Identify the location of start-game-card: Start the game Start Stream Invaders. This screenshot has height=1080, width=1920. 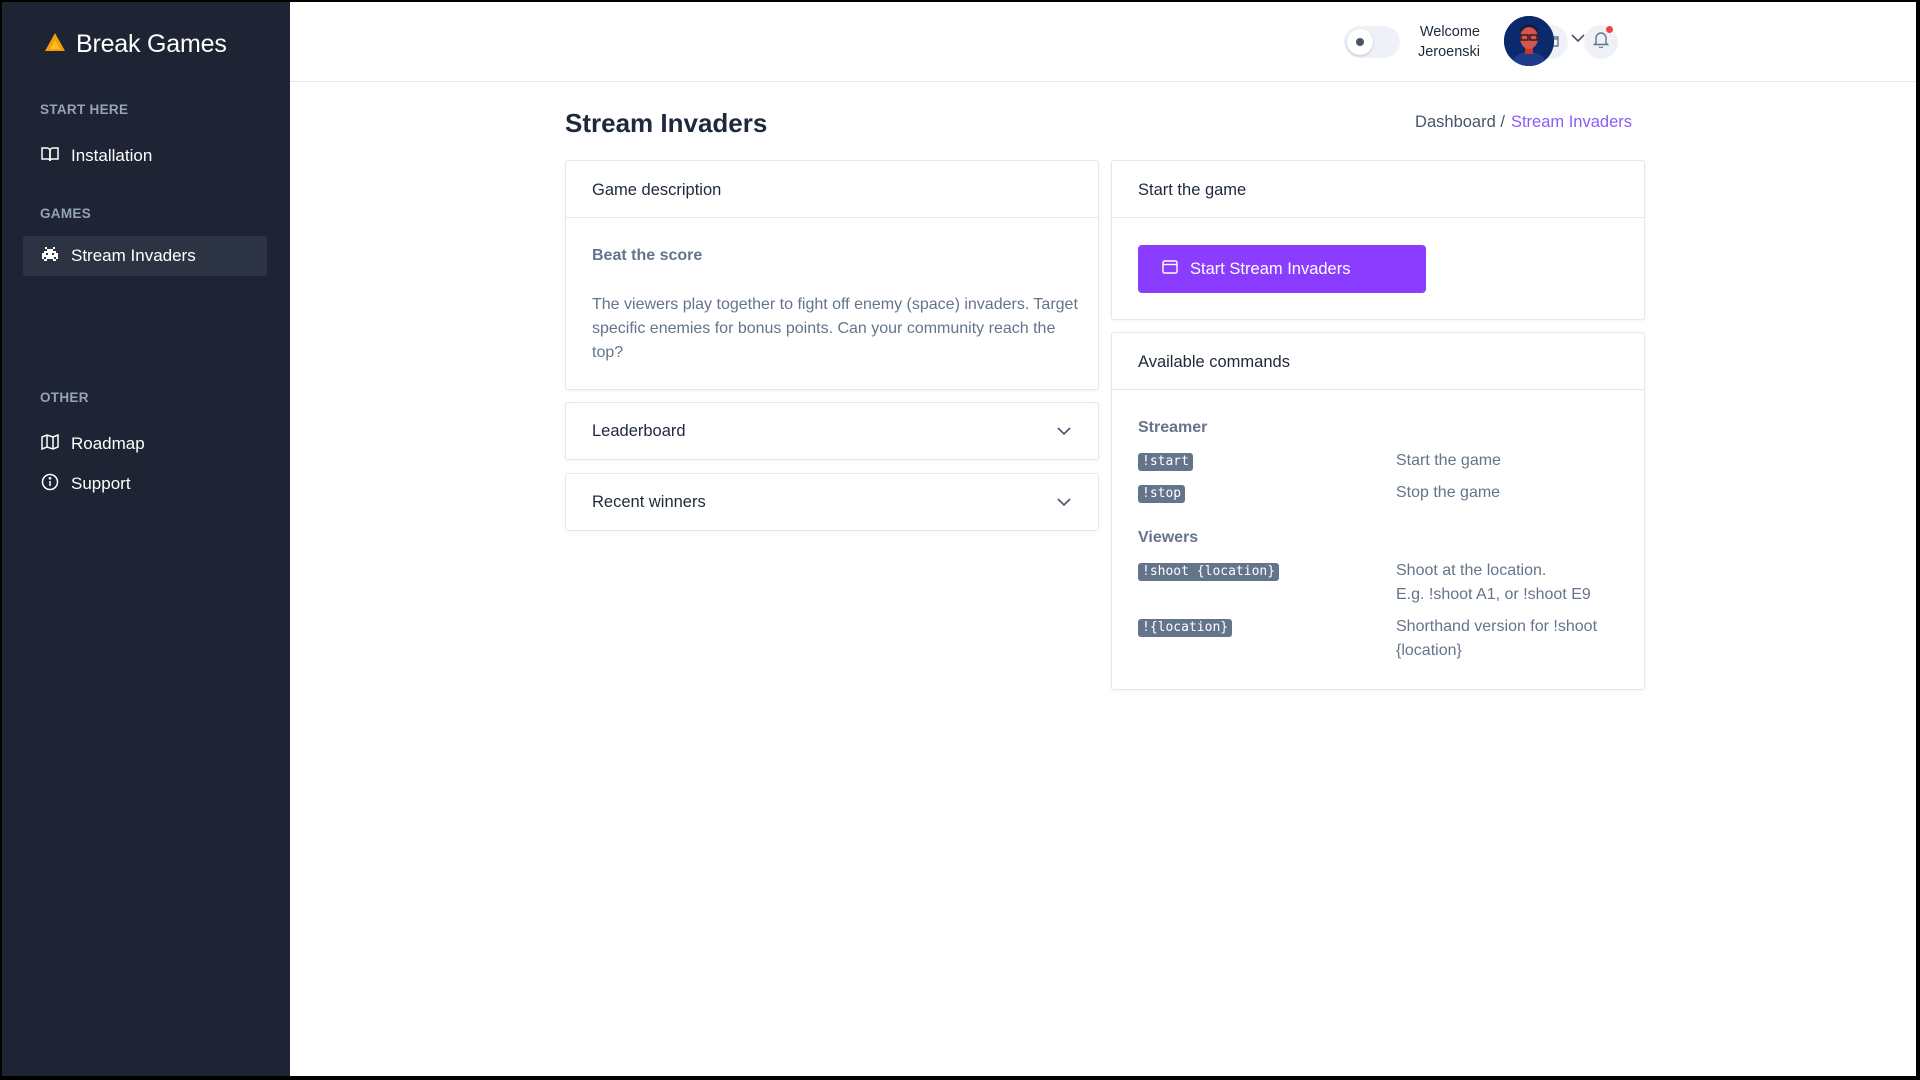
(1378, 240).